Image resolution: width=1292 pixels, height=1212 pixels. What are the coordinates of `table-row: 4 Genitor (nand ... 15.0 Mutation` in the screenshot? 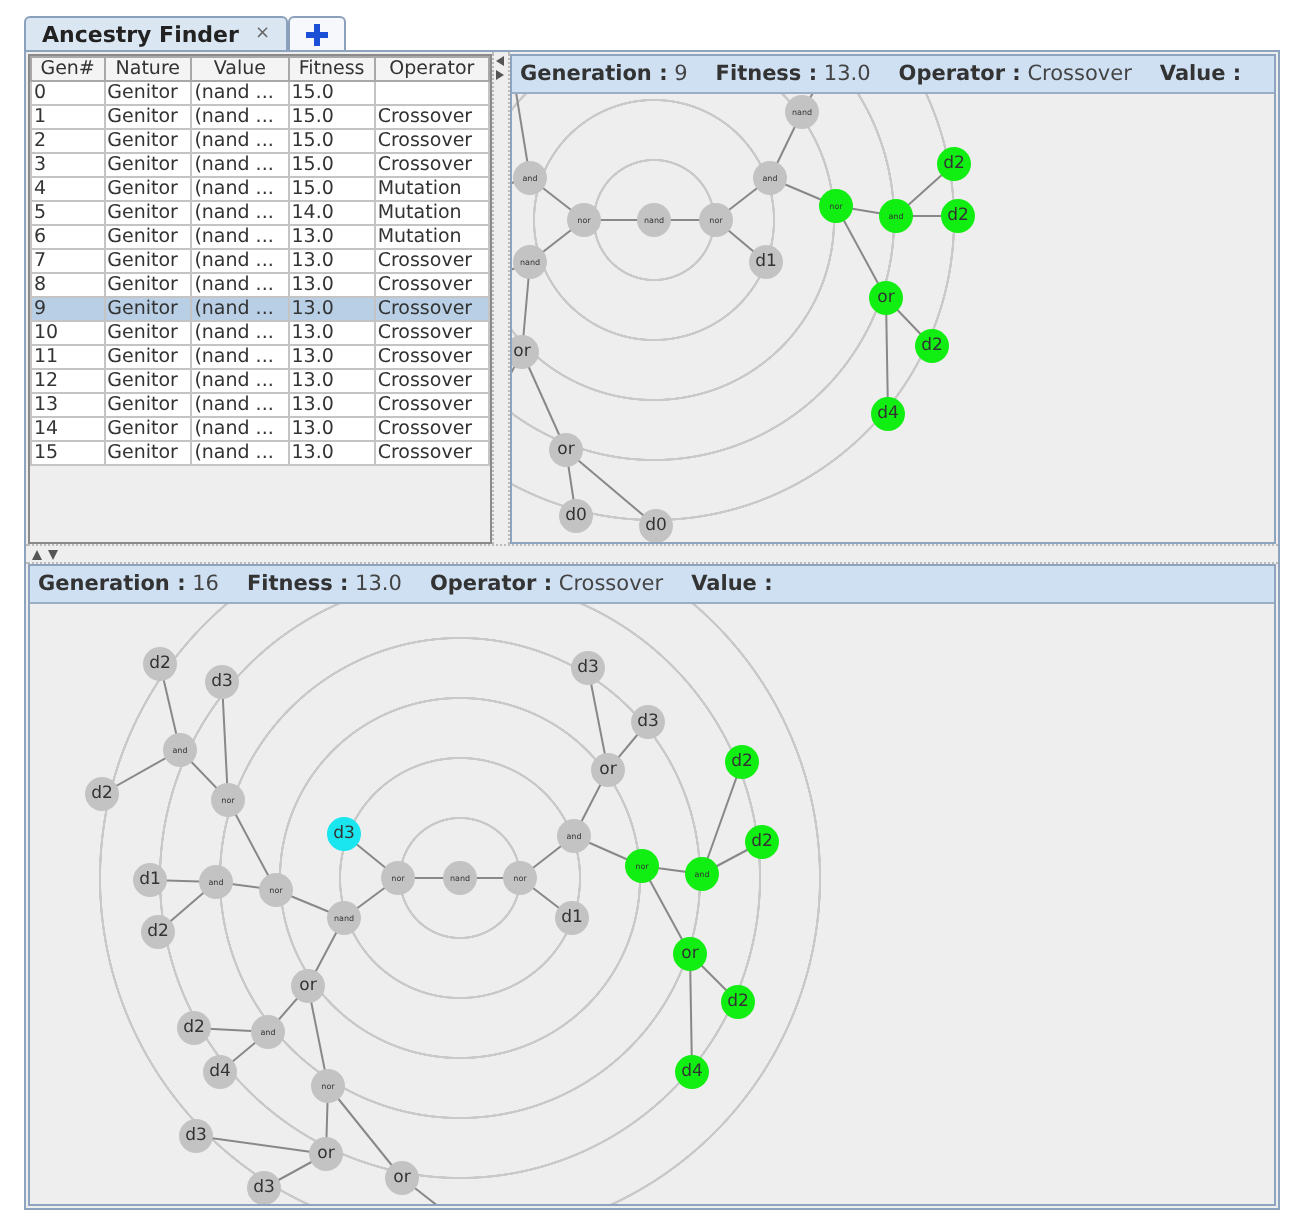 It's located at (260, 189).